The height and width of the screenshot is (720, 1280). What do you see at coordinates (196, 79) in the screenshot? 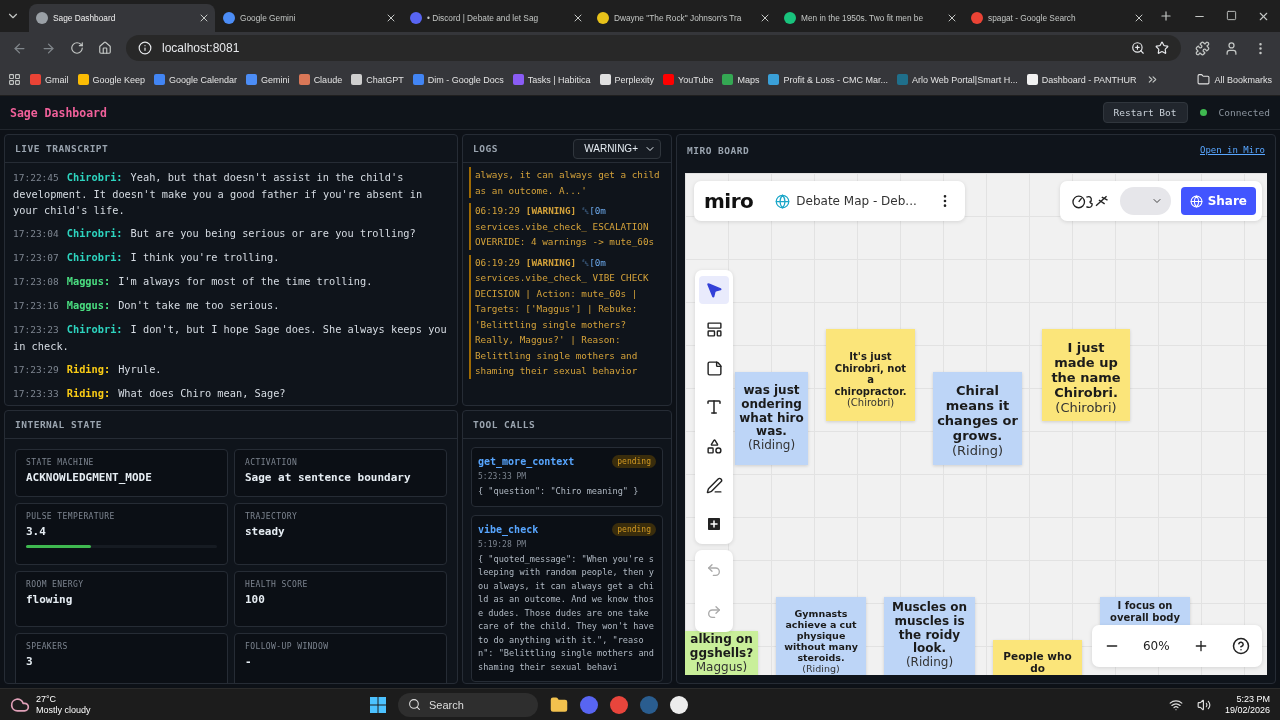
I see `bookmark-link: Google Calendar` at bounding box center [196, 79].